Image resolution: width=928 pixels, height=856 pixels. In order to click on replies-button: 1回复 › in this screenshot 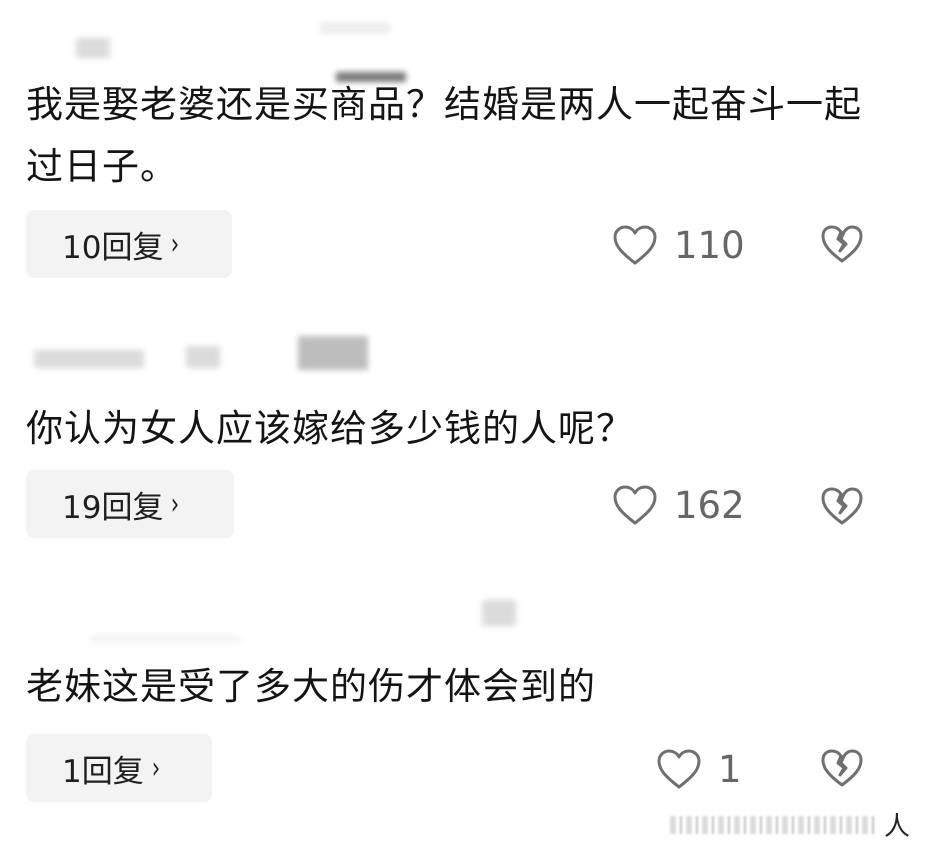, I will do `click(119, 768)`.